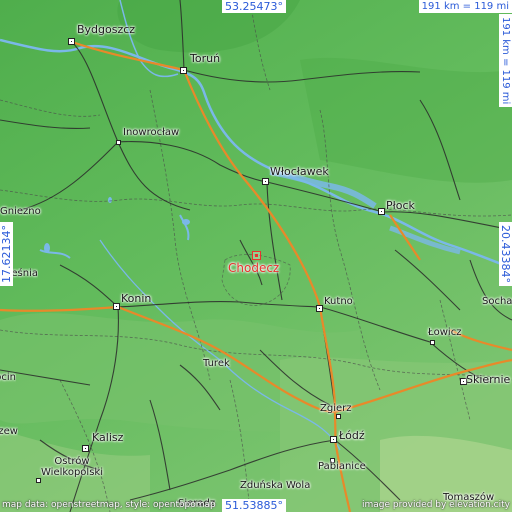 The image size is (512, 512). What do you see at coordinates (106, 29) in the screenshot?
I see `city-label-bydgoszcz: Bydgoszcz` at bounding box center [106, 29].